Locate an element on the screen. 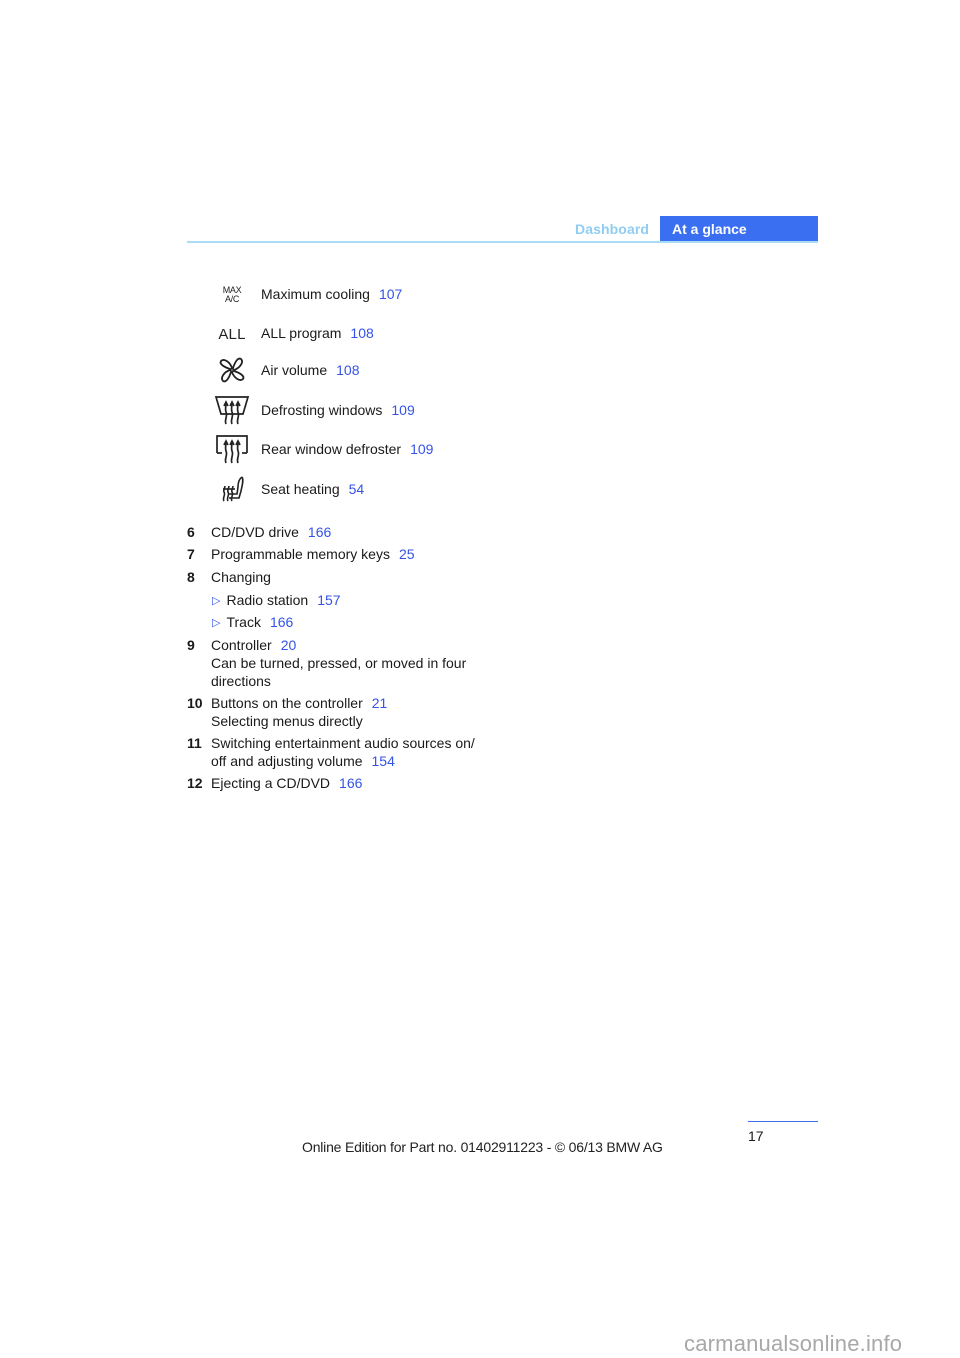 This screenshot has width=960, height=1358. page-ref-link: 107 is located at coordinates (390, 294).